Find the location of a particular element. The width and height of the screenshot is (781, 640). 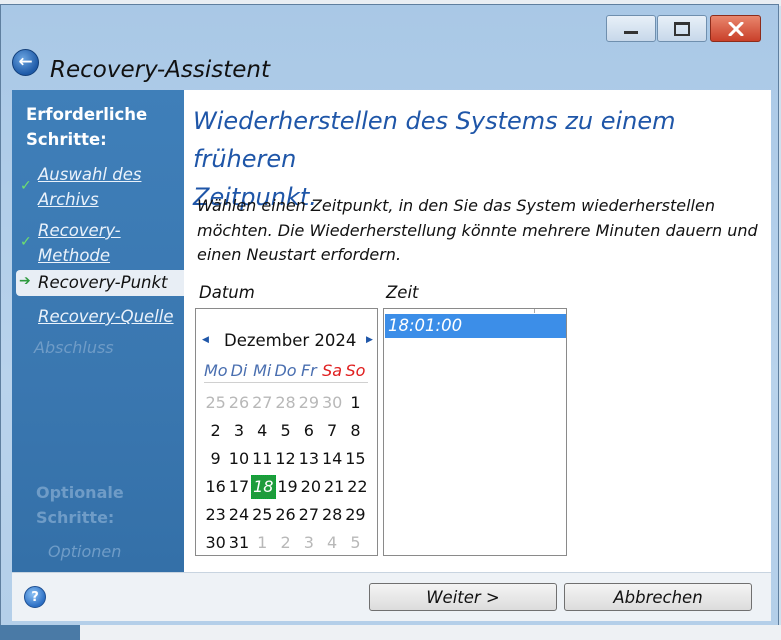

minimize-icon is located at coordinates (631, 32).